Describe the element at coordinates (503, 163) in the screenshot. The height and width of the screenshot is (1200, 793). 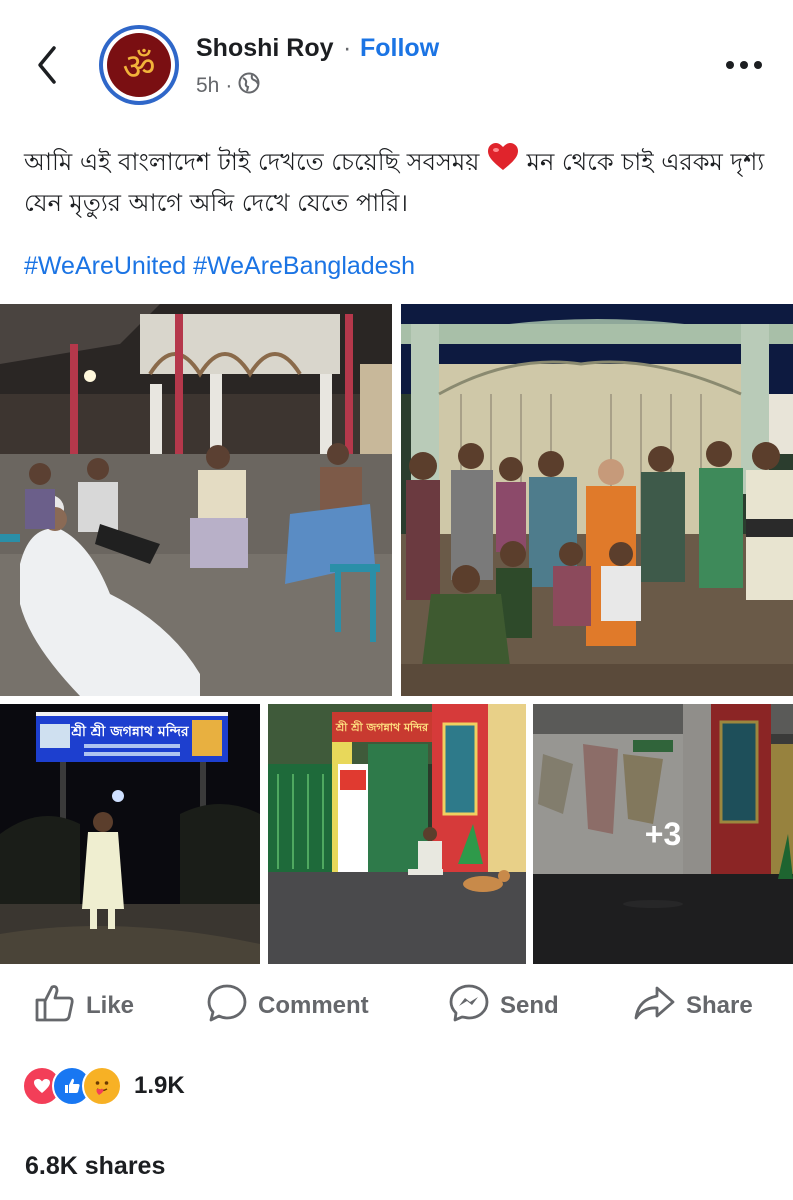
I see `red-heart-icon` at that location.